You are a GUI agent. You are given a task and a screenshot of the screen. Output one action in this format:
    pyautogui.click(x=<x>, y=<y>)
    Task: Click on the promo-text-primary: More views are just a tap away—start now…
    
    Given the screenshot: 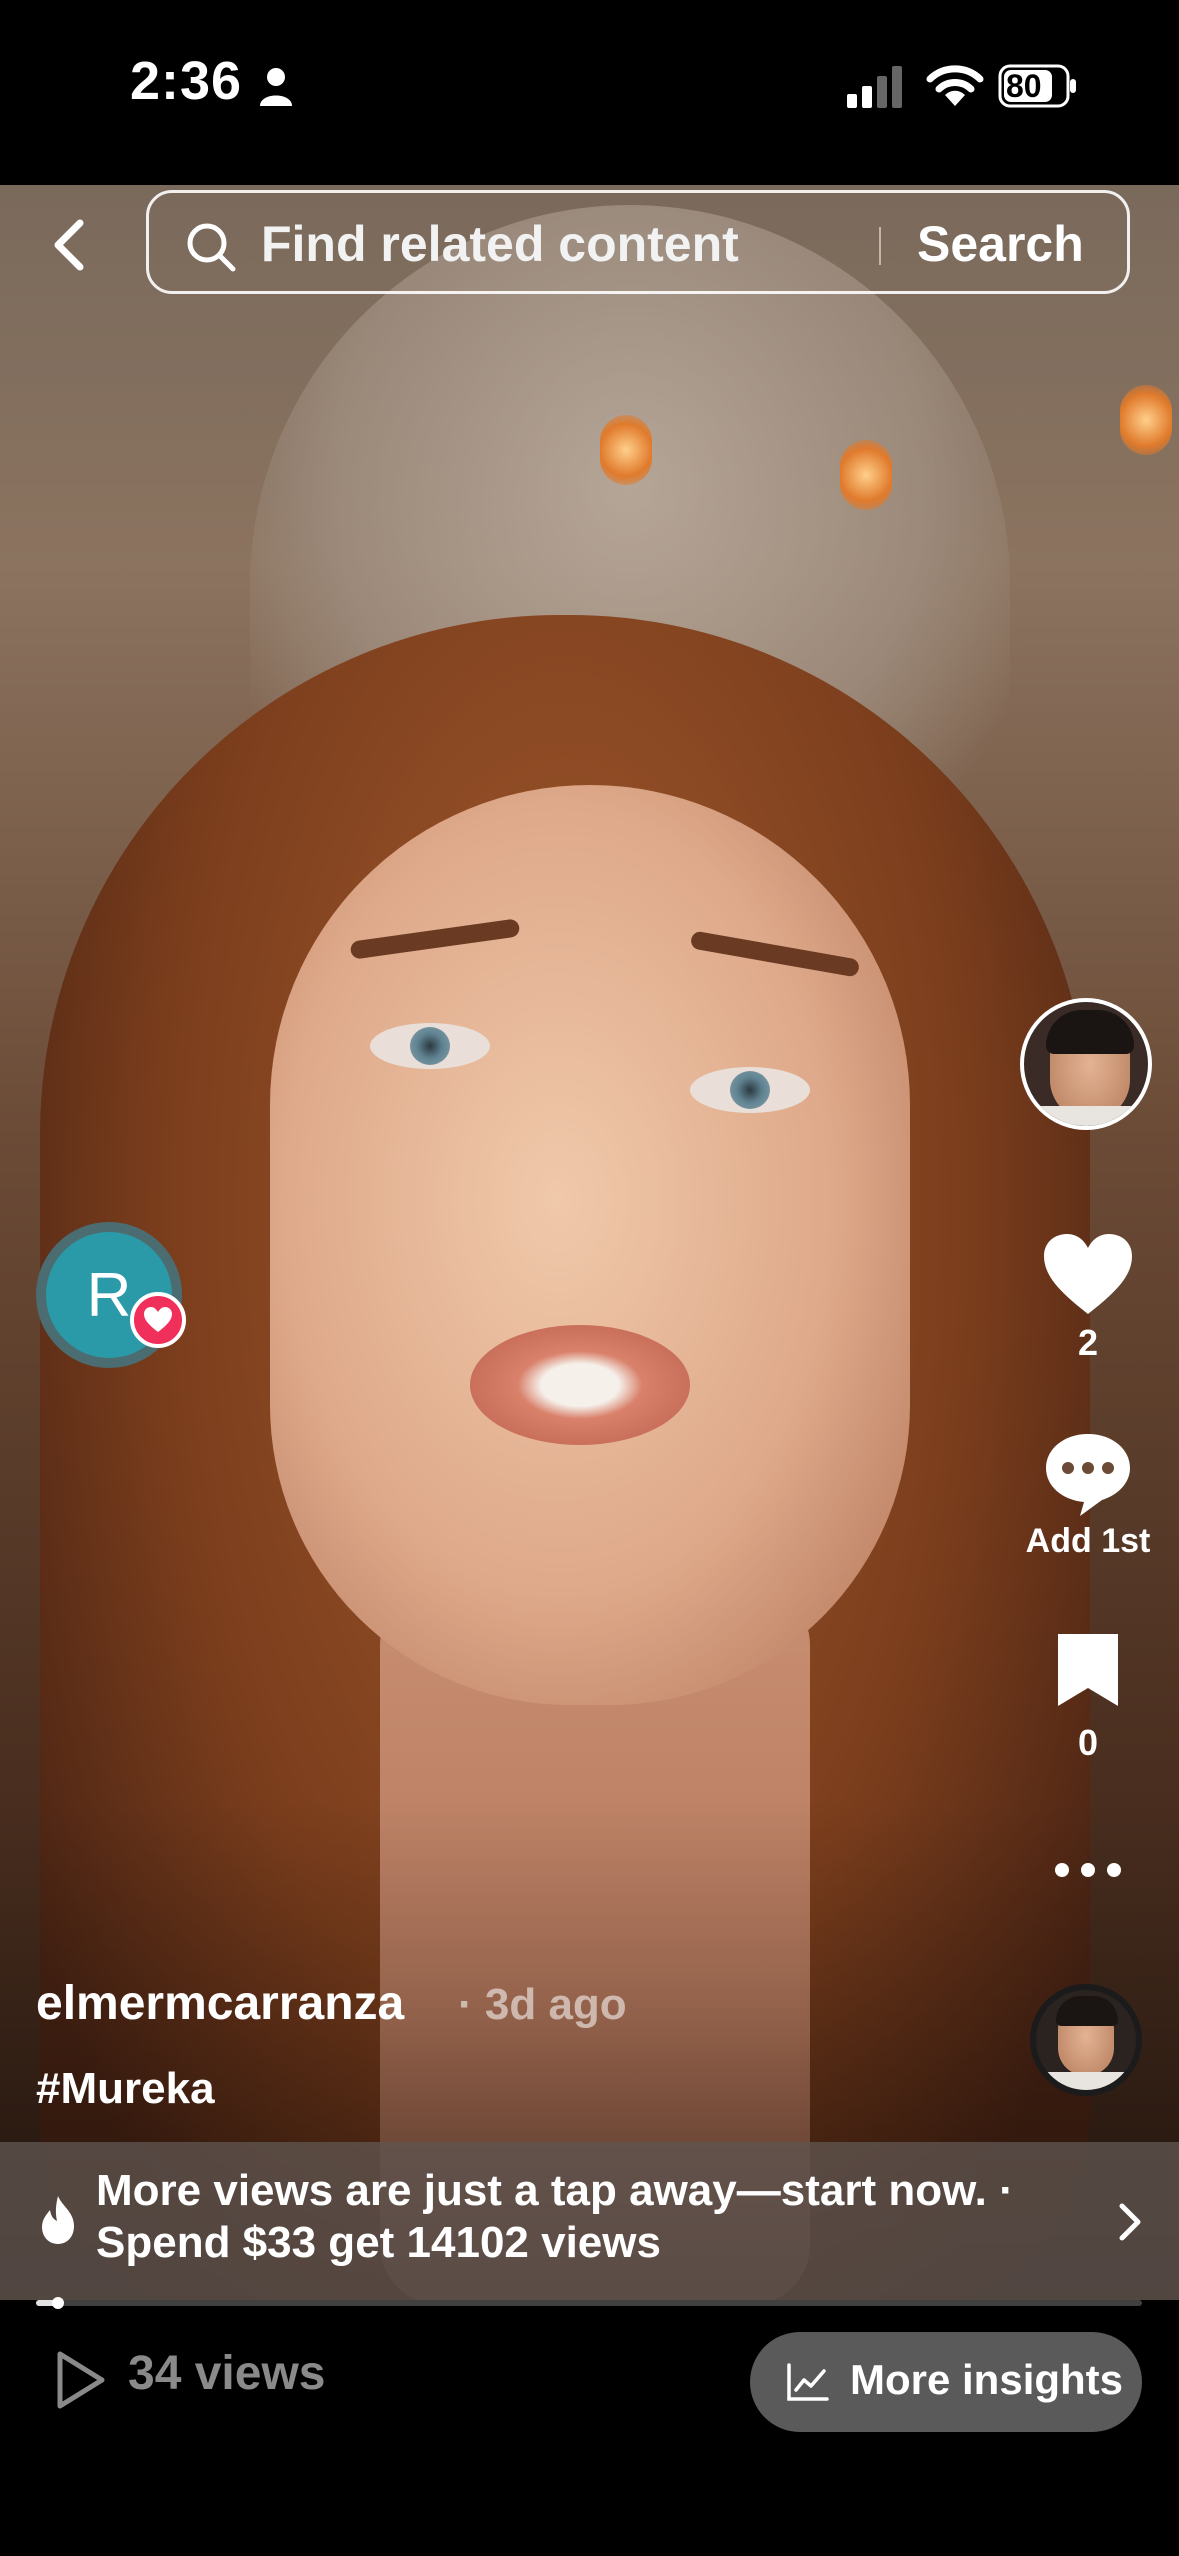 What is the action you would take?
    pyautogui.click(x=555, y=2190)
    